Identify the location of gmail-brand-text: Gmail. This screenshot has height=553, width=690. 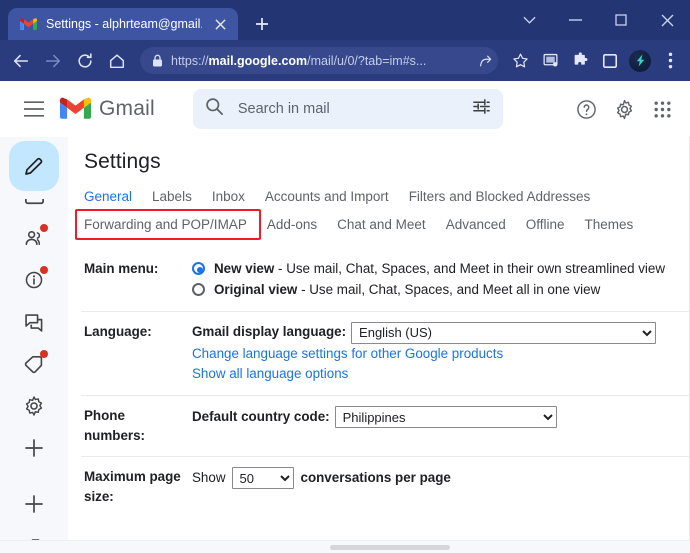
(127, 108).